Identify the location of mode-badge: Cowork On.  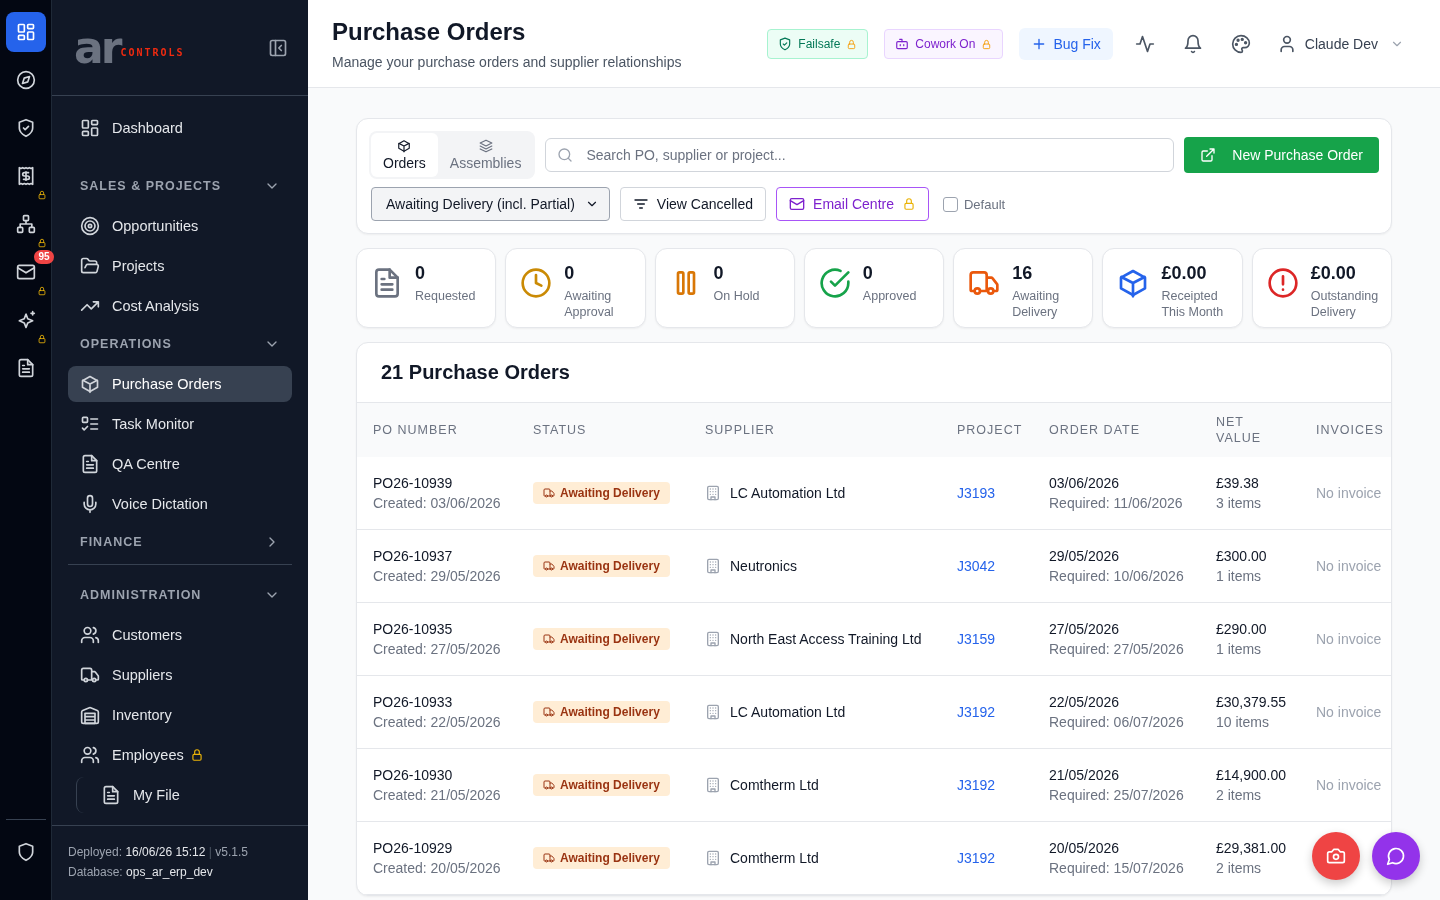
(944, 44).